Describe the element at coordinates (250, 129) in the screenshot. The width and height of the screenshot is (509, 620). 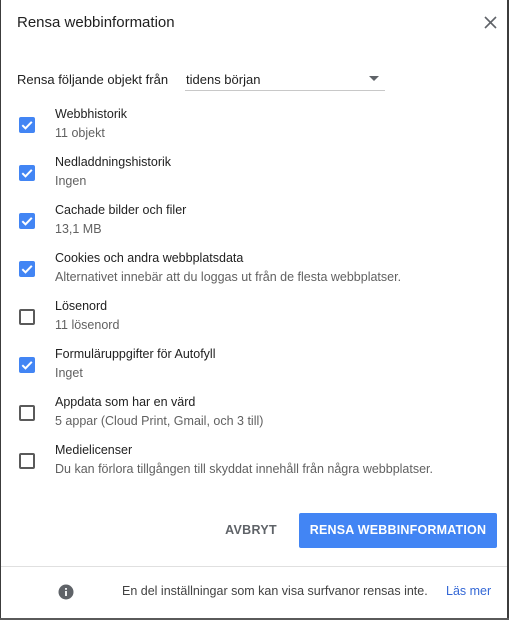
I see `list-item-browsing-history: Webbhistorik 11 objekt` at that location.